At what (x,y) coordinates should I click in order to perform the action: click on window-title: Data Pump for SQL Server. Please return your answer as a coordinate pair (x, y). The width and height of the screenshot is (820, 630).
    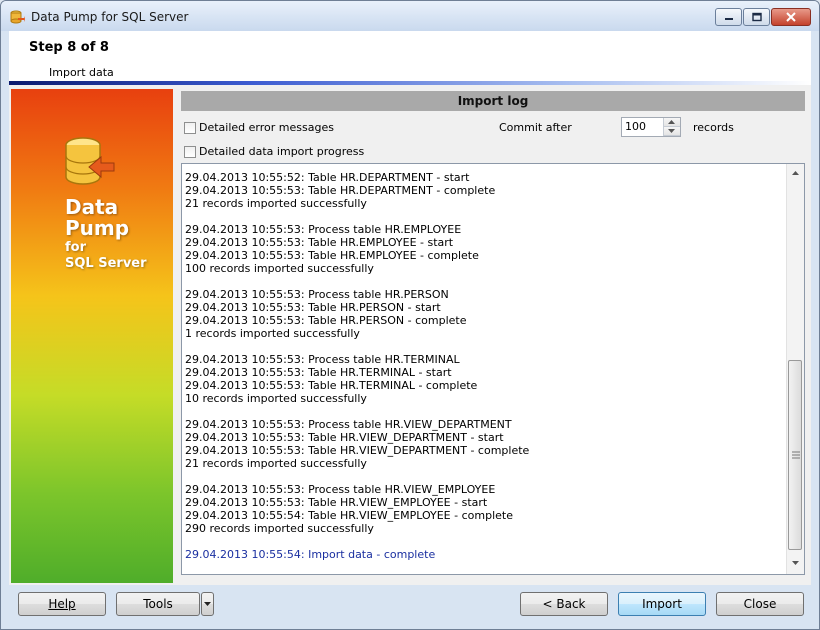
    Looking at the image, I should click on (110, 17).